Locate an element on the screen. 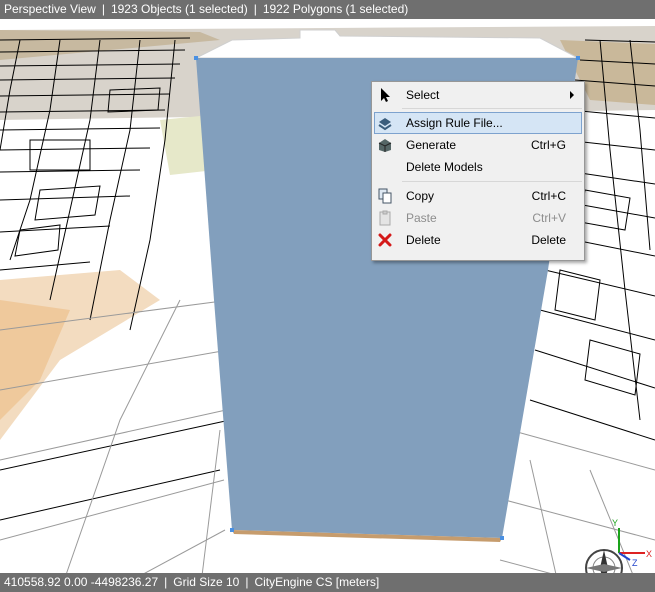  generate-icon is located at coordinates (385, 145).